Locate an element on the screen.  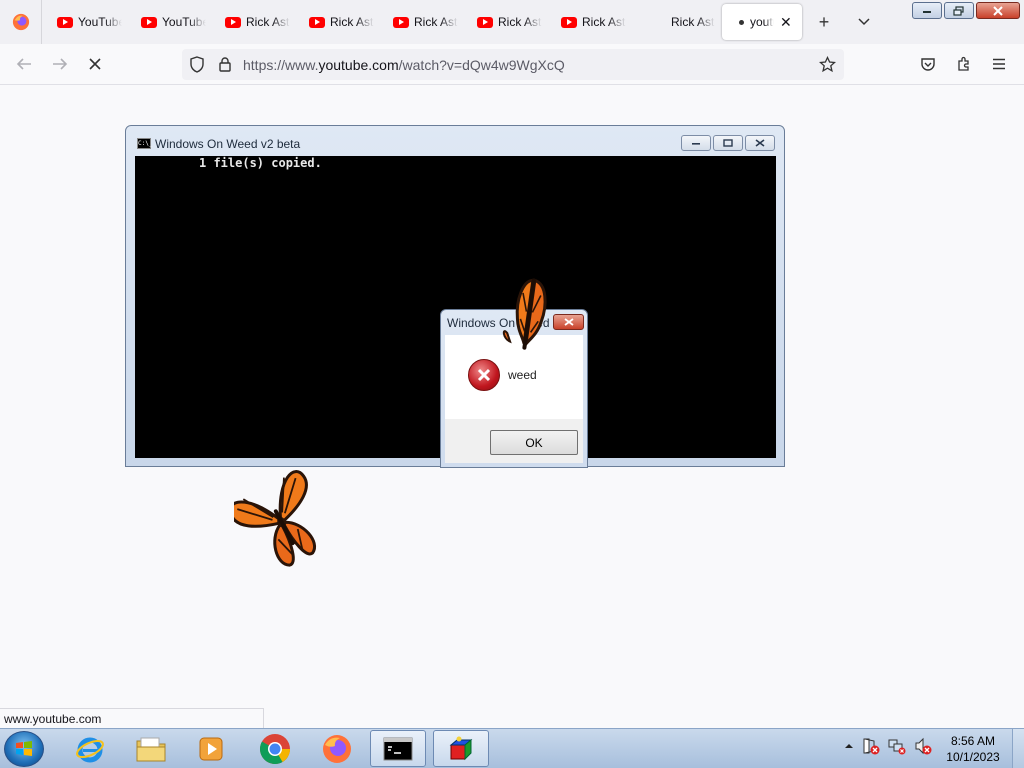
tab-rick-4: Rick Astley is located at coordinates (506, 22).